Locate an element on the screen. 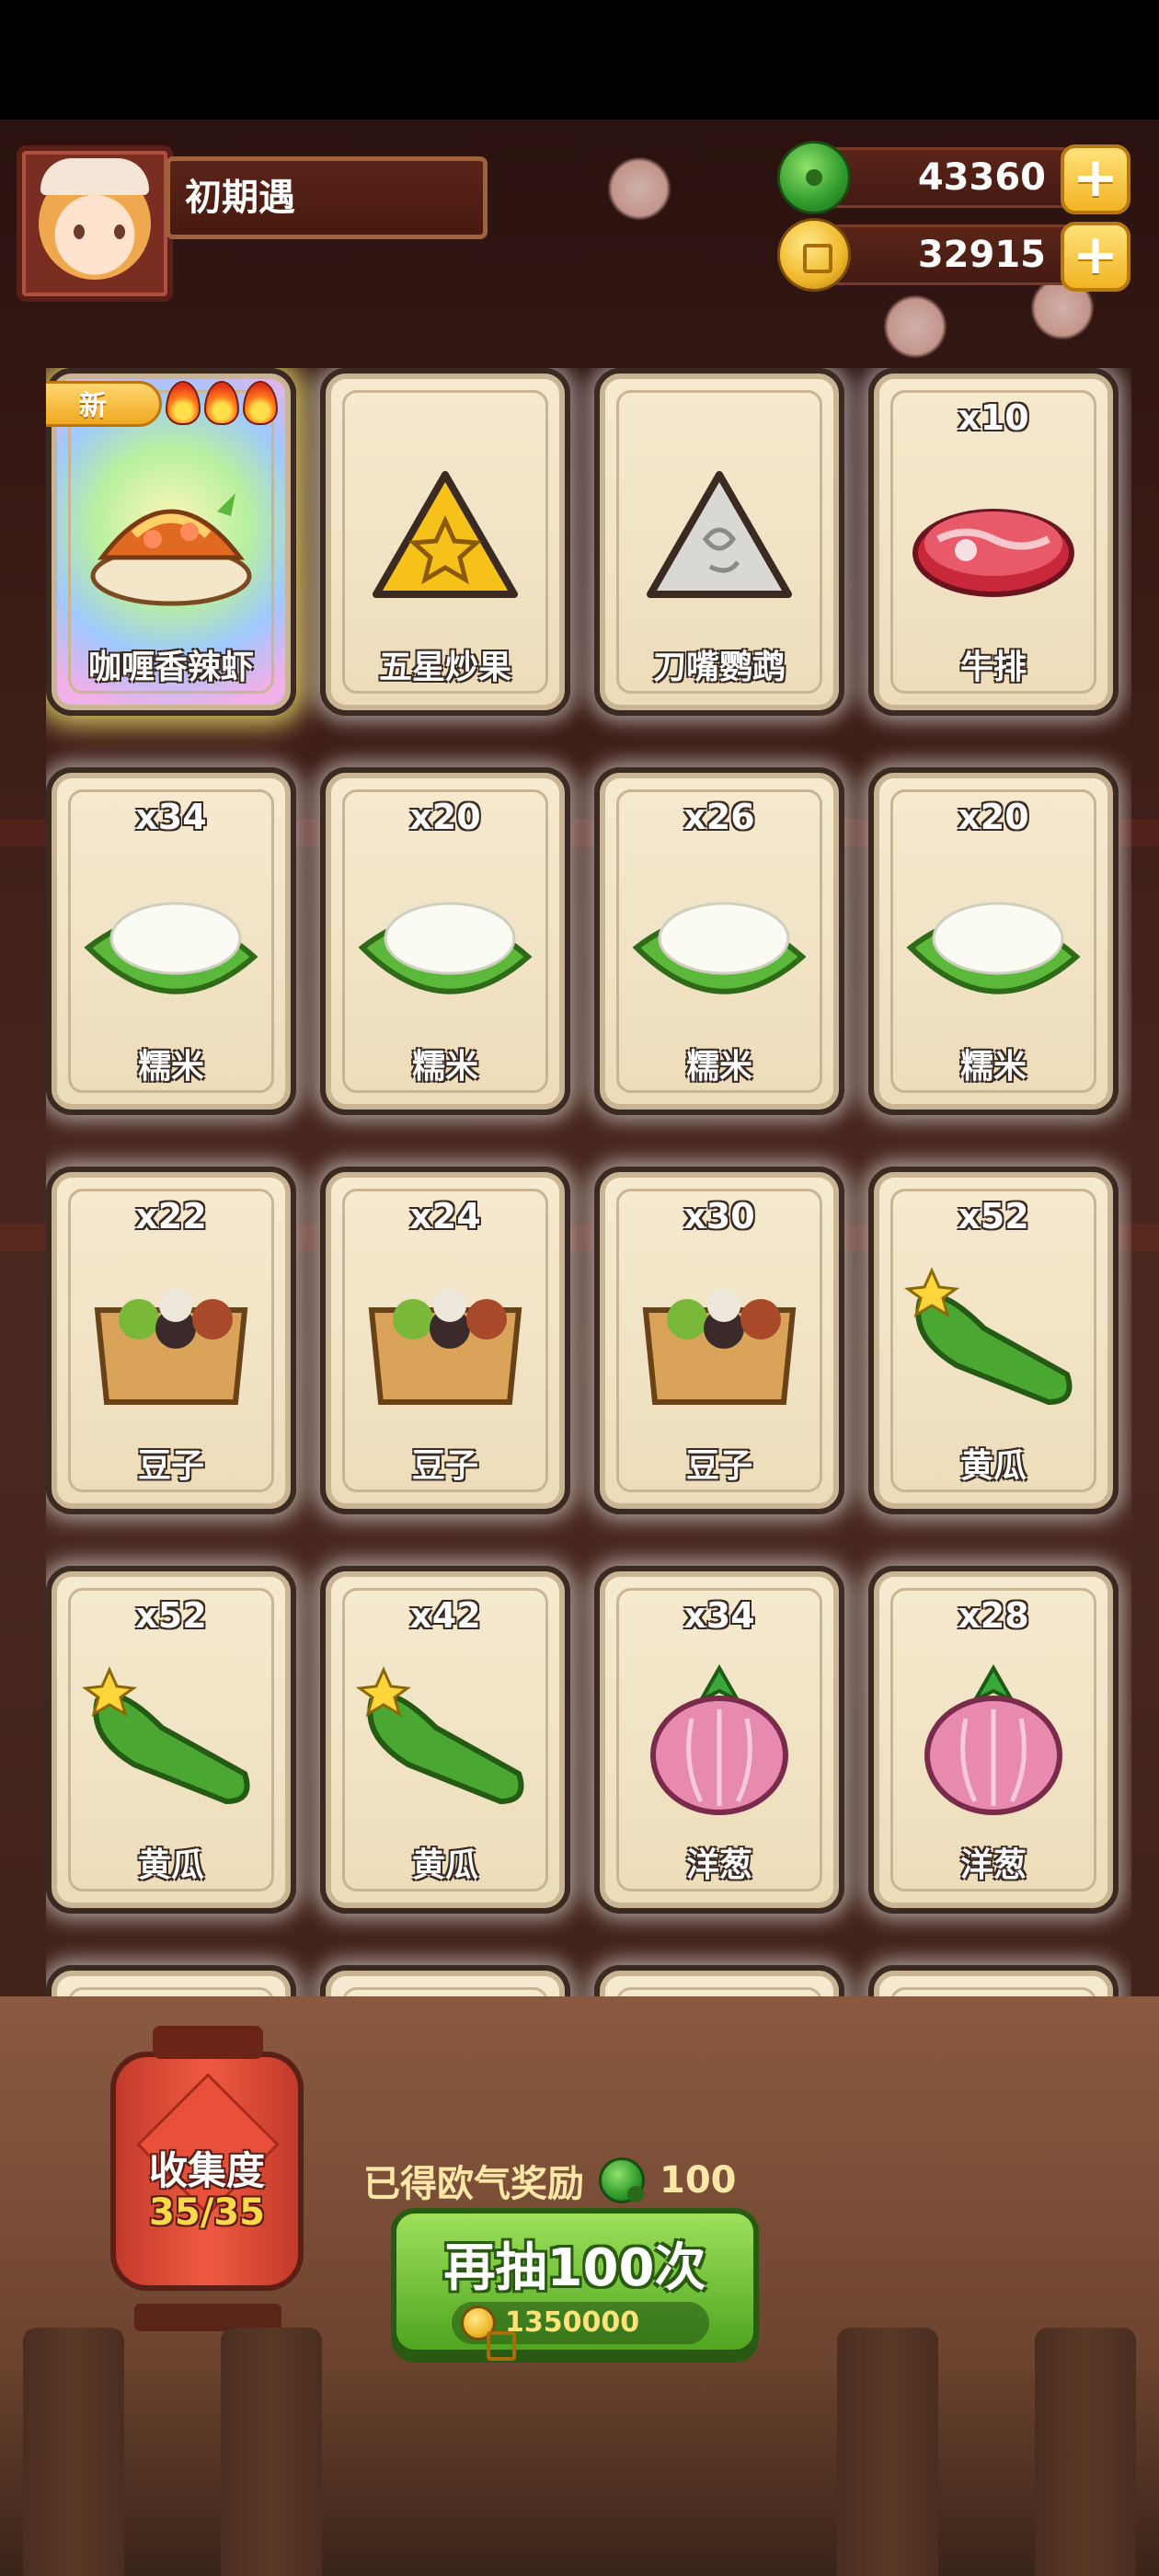  card-parrot-stone: 刀嘴鹦鹉 is located at coordinates (719, 542).